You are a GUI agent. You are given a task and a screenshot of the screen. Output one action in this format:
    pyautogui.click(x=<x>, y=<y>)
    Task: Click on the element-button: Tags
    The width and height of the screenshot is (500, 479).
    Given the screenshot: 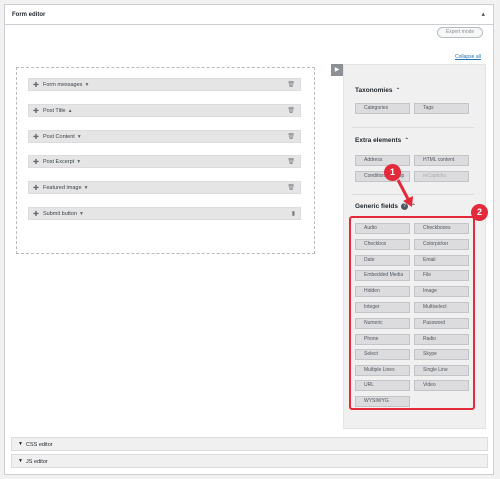 What is the action you would take?
    pyautogui.click(x=441, y=108)
    